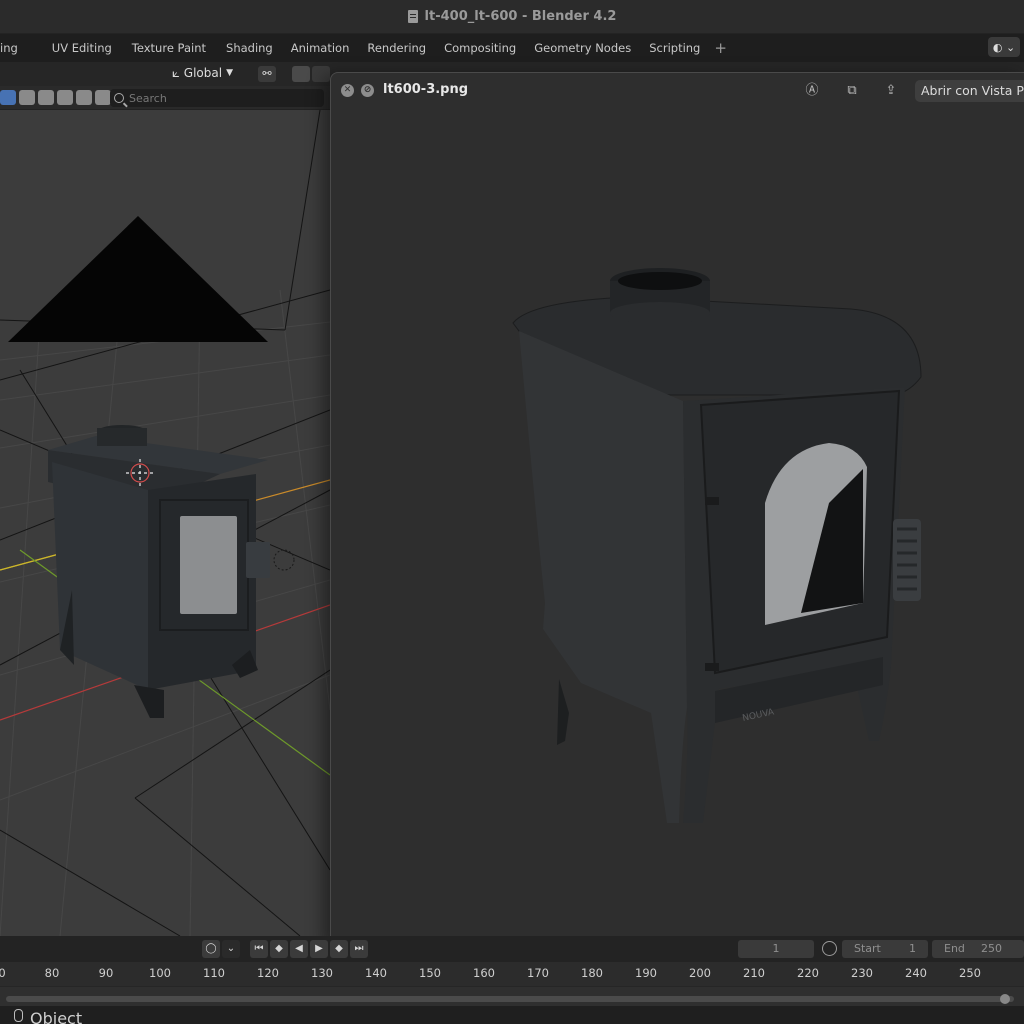  Describe the element at coordinates (969, 91) in the screenshot. I see `open-with-preview-button: Abrir con Vista P` at that location.